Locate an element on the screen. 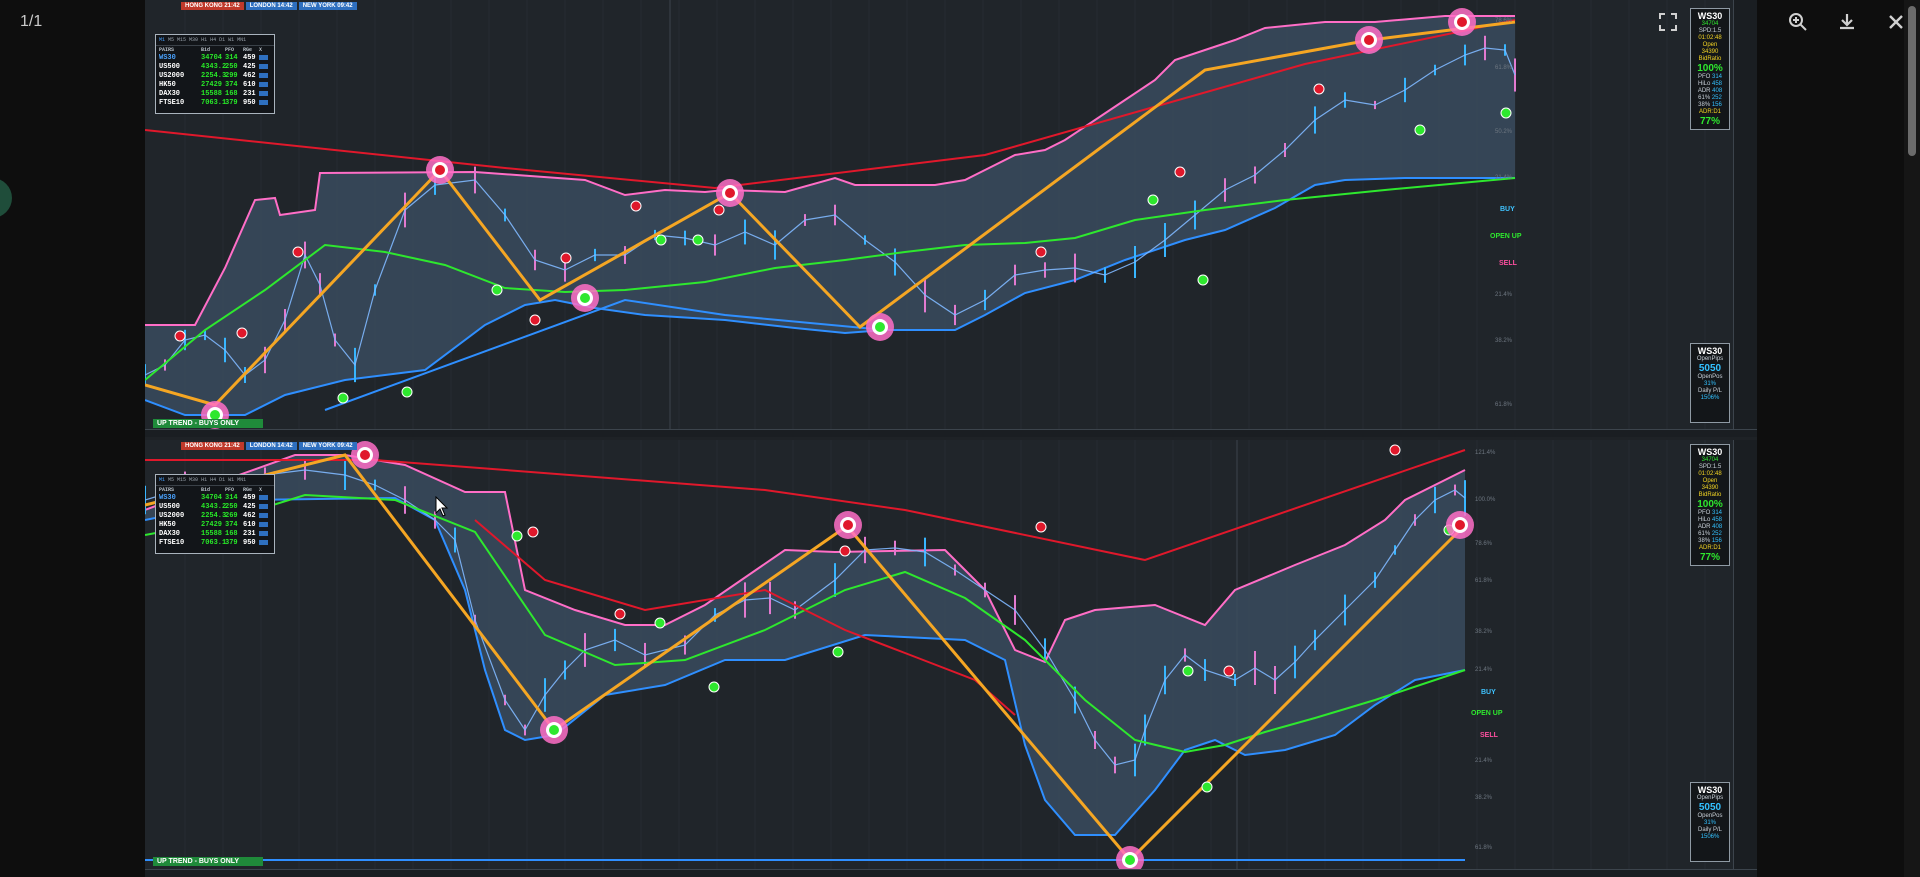  info-adr-percent: 77% is located at coordinates (1709, 557).